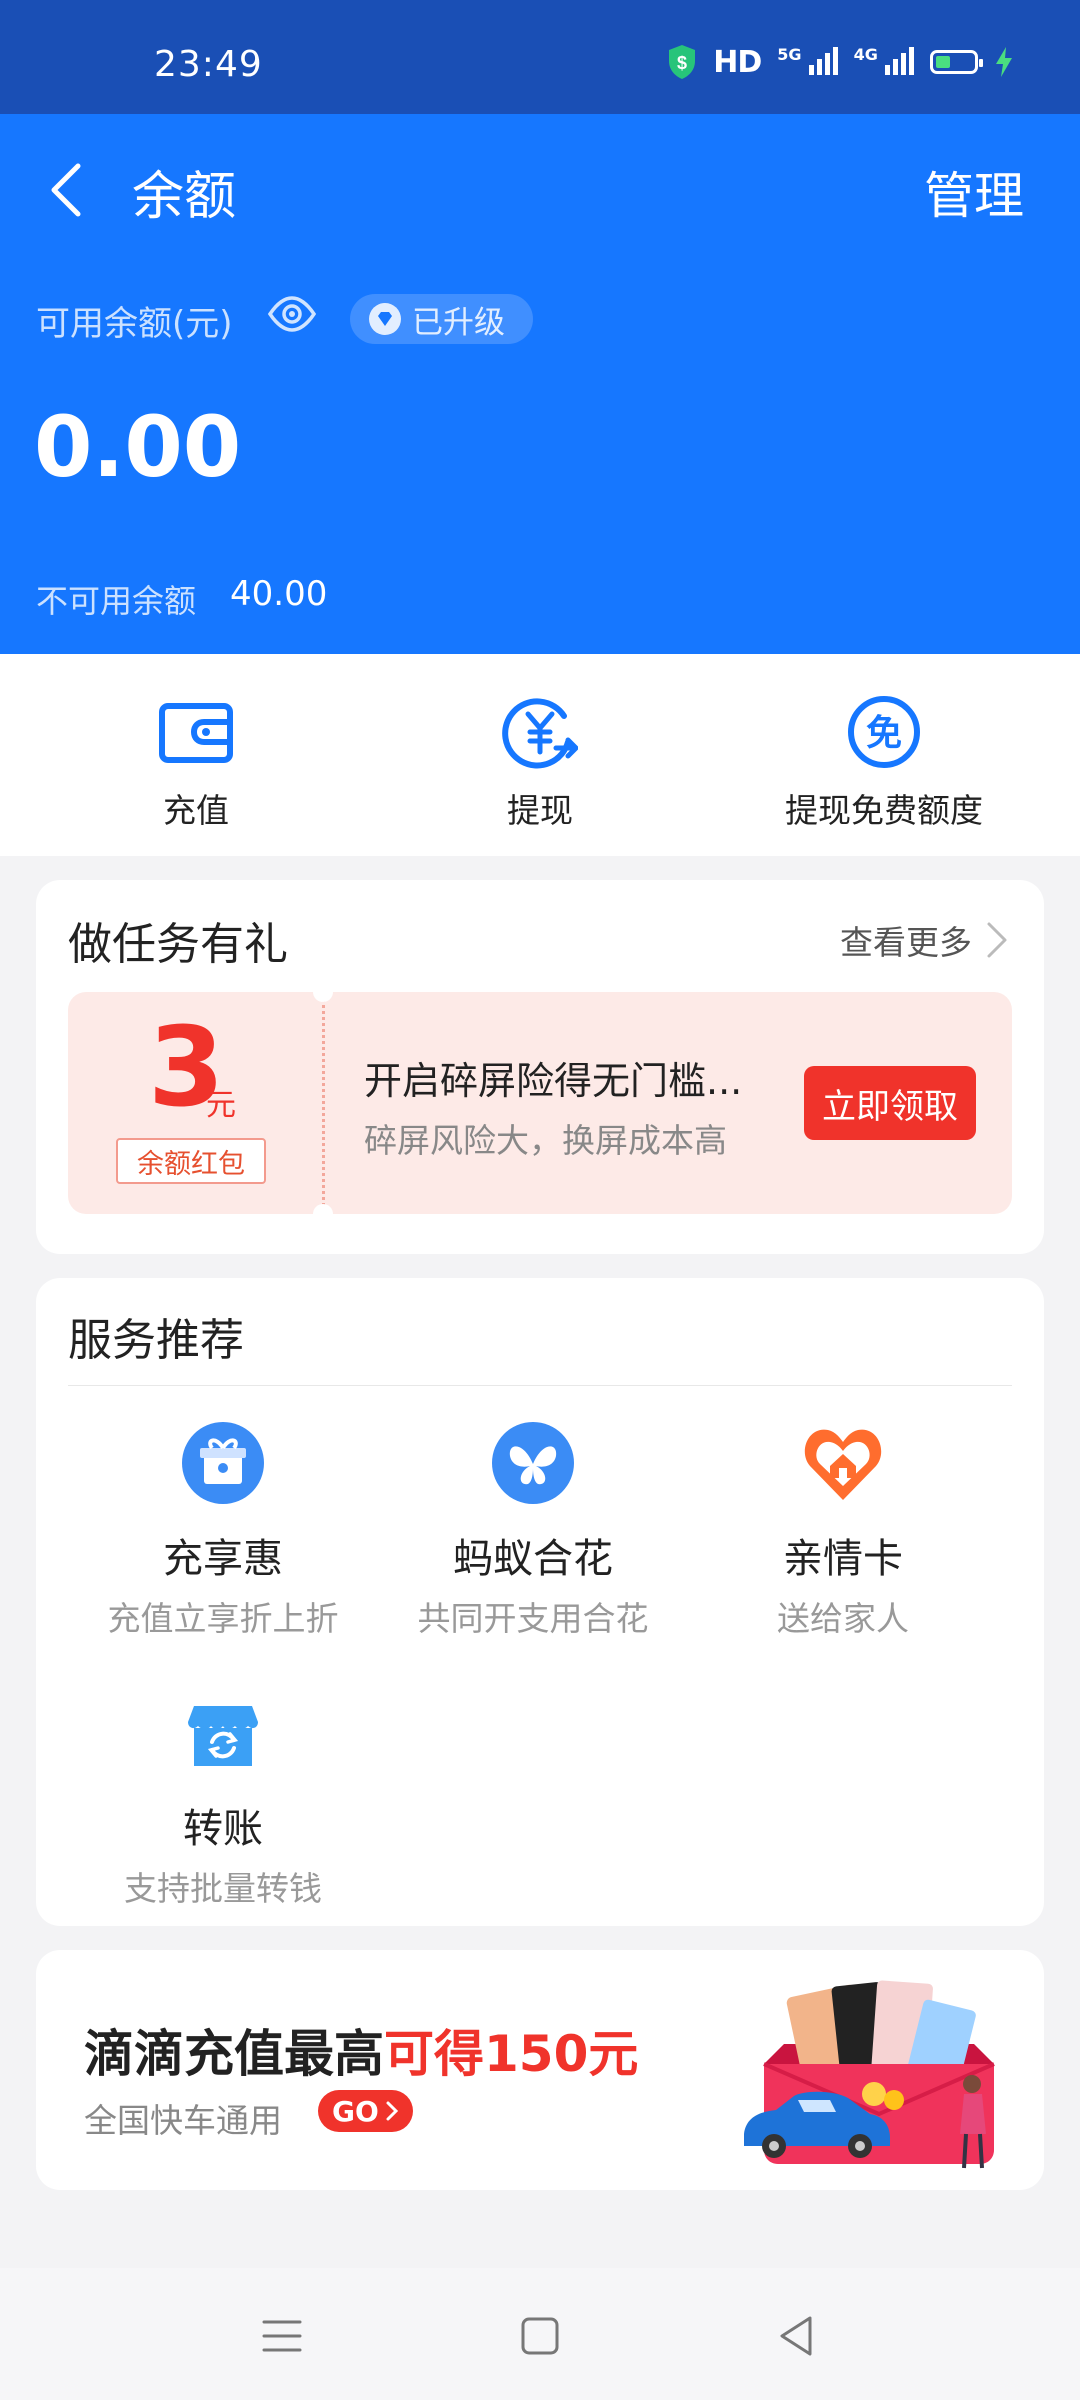 The height and width of the screenshot is (2400, 1080). I want to click on free-quota-icon: 免, so click(884, 732).